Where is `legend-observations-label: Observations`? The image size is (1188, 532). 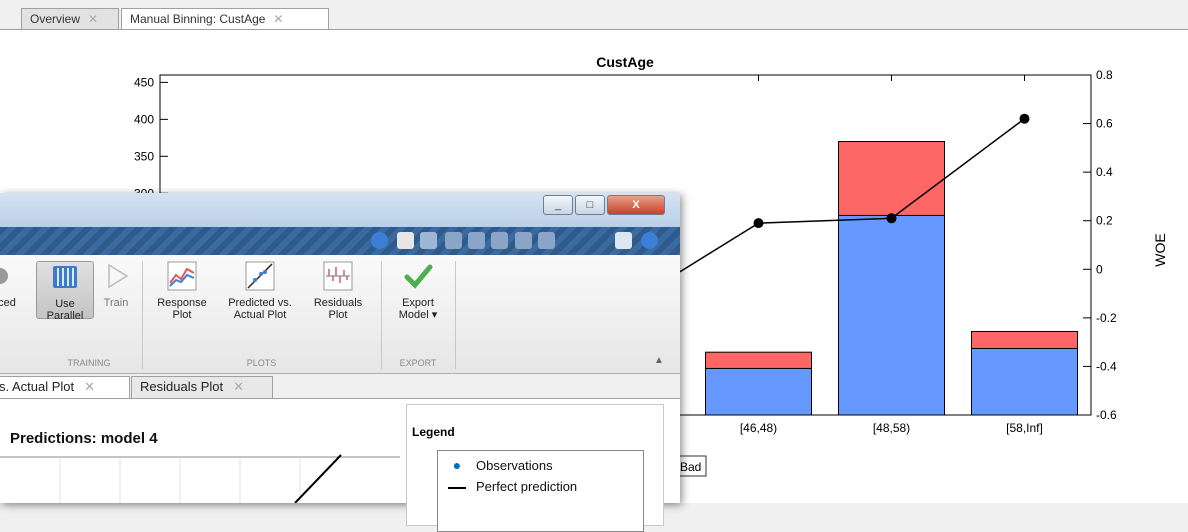 legend-observations-label: Observations is located at coordinates (514, 465).